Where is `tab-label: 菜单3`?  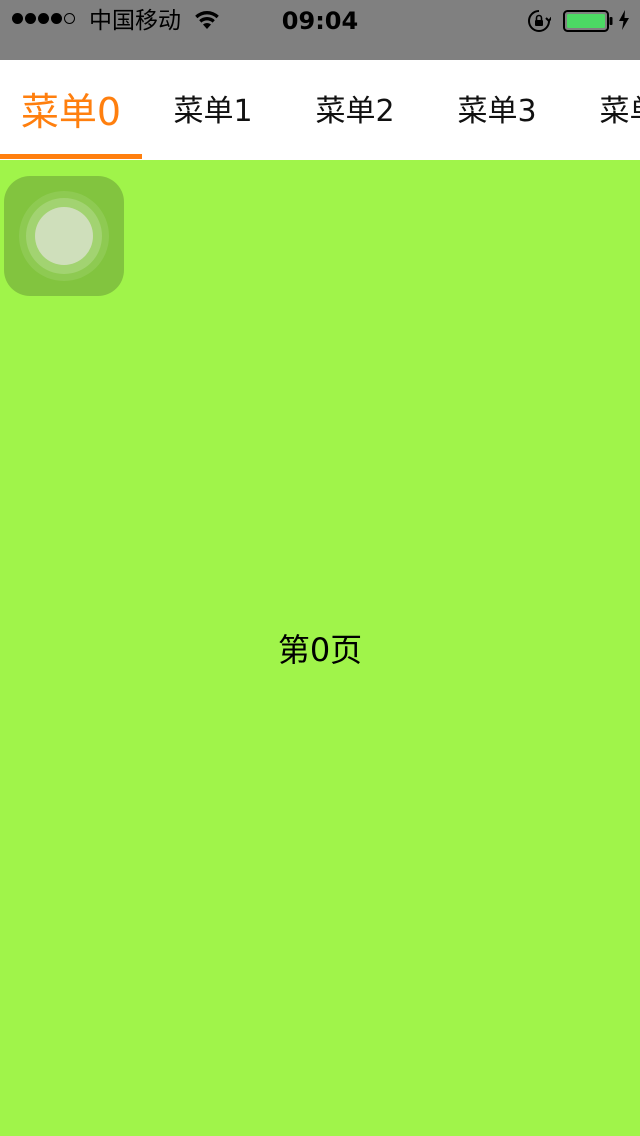 tab-label: 菜单3 is located at coordinates (497, 111).